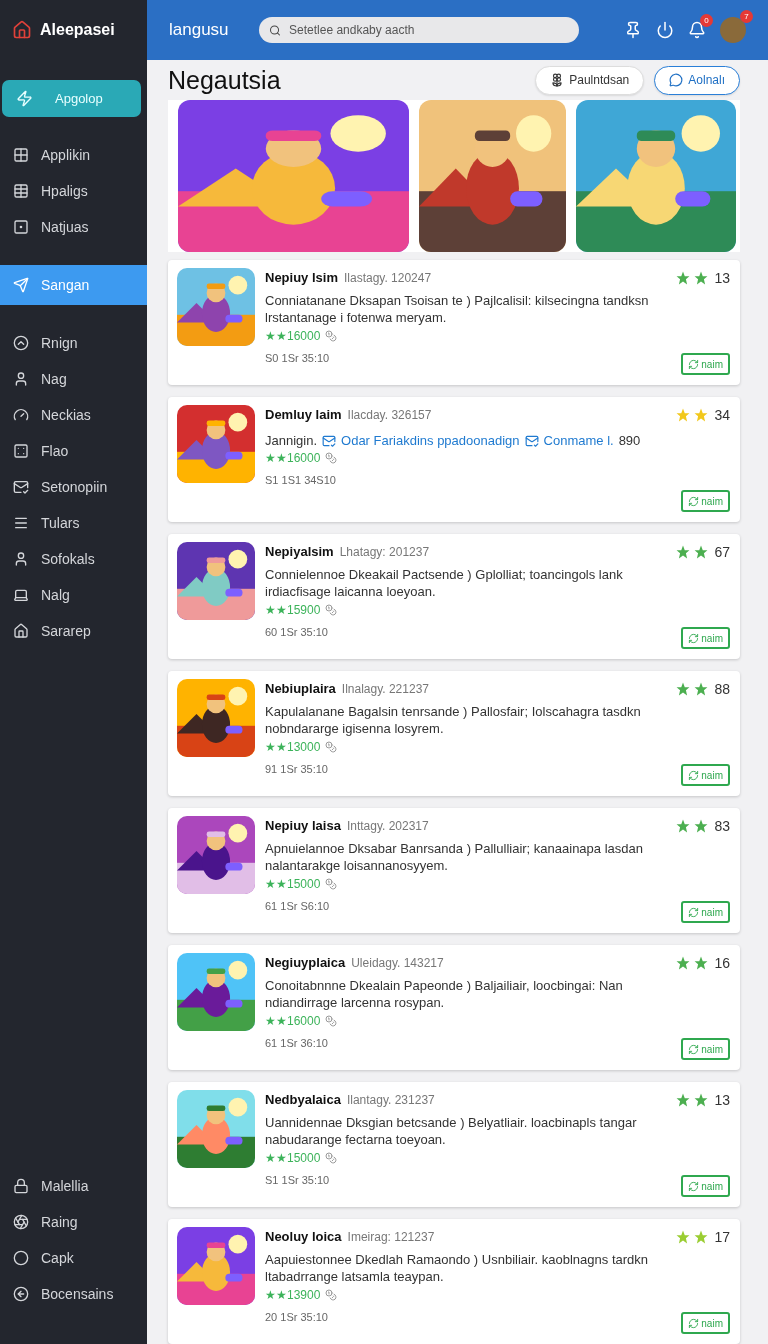 Image resolution: width=768 pixels, height=1344 pixels. I want to click on rating-score: 88, so click(722, 689).